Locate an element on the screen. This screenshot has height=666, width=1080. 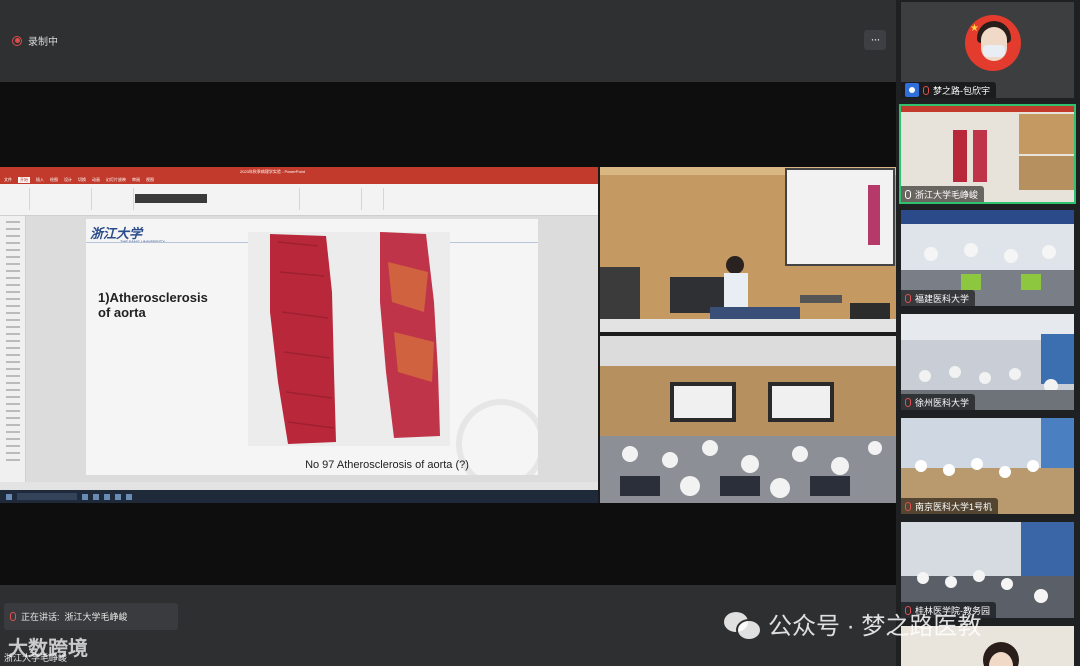
speaking-mic-icon is located at coordinates (13, 616).